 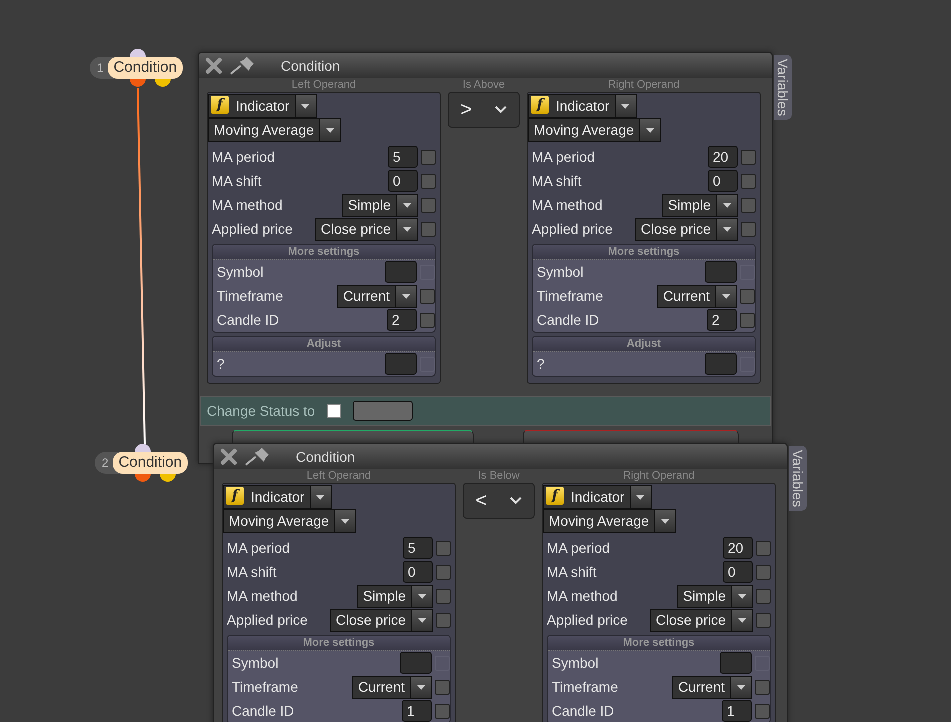 What do you see at coordinates (541, 364) in the screenshot?
I see `parameter-label: ?` at bounding box center [541, 364].